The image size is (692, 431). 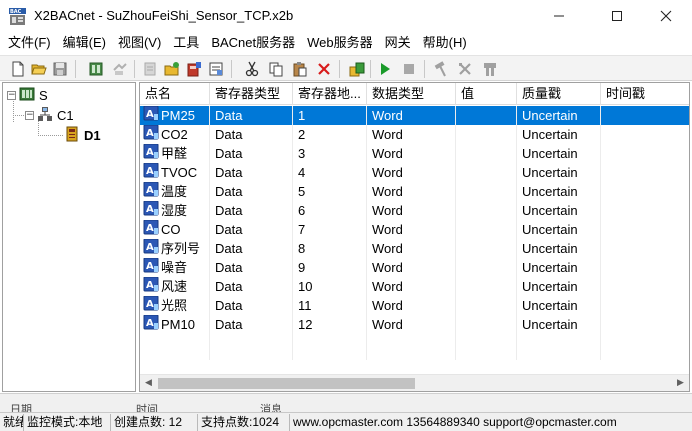 I want to click on menu-gateway: 网关, so click(x=398, y=43).